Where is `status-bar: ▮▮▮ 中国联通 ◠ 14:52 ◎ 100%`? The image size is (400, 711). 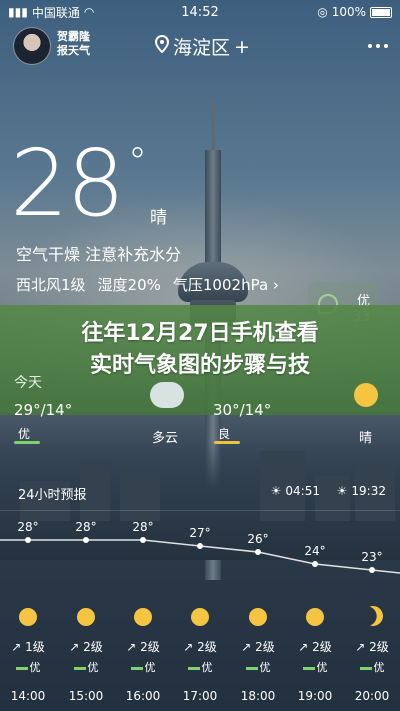 status-bar: ▮▮▮ 中国联通 ◠ 14:52 ◎ 100% is located at coordinates (200, 12).